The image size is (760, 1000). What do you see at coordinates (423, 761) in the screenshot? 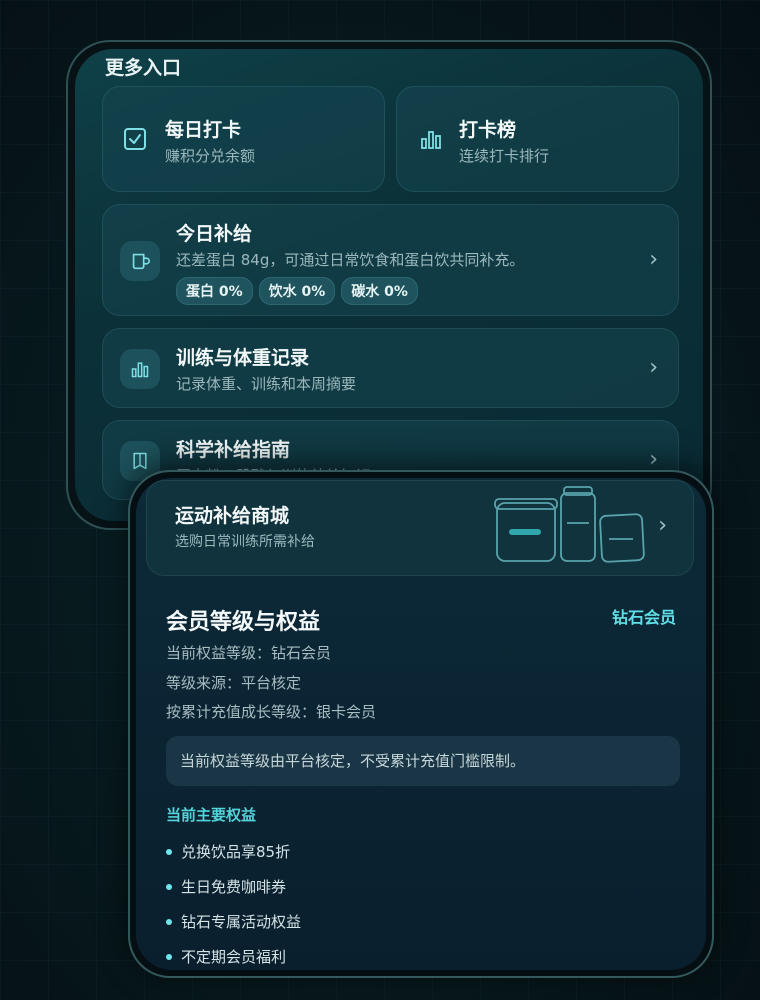
I see `level-notice: 当前权益等级由平台核定，不受累计充值门槛限制。` at bounding box center [423, 761].